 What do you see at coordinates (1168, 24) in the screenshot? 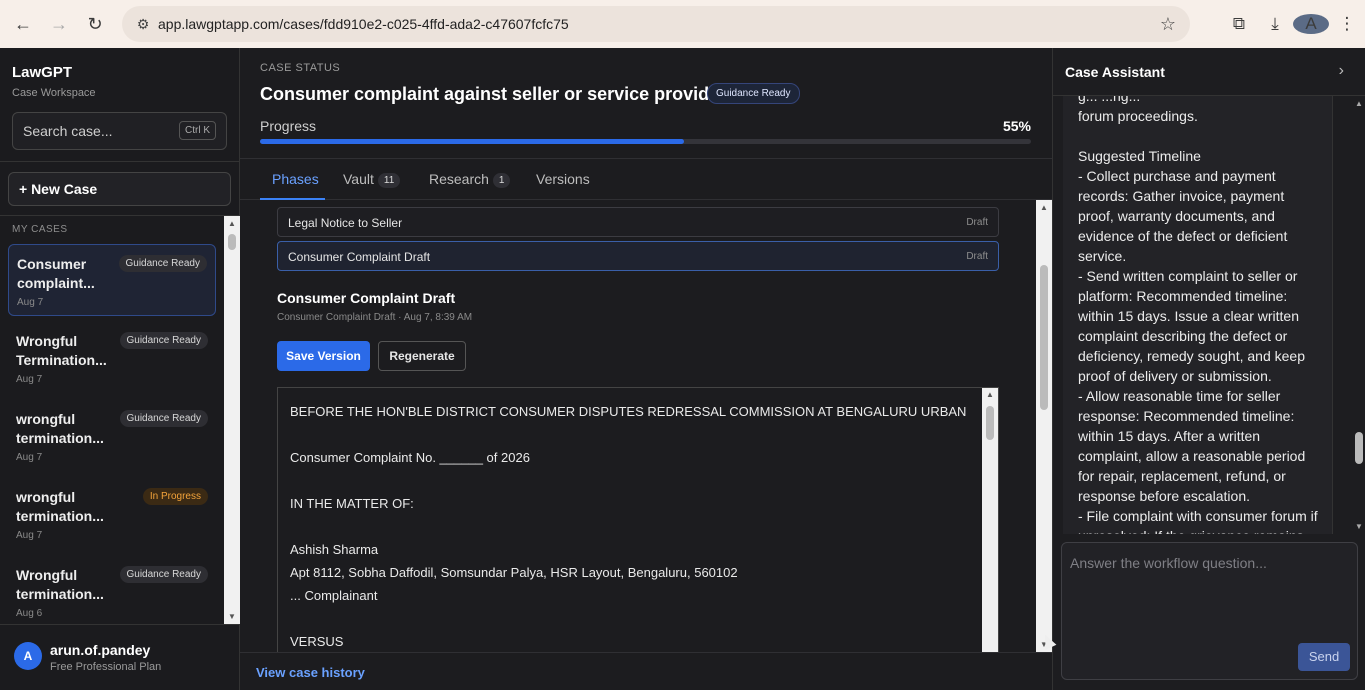
I see `bookmark-star-icon: ☆` at bounding box center [1168, 24].